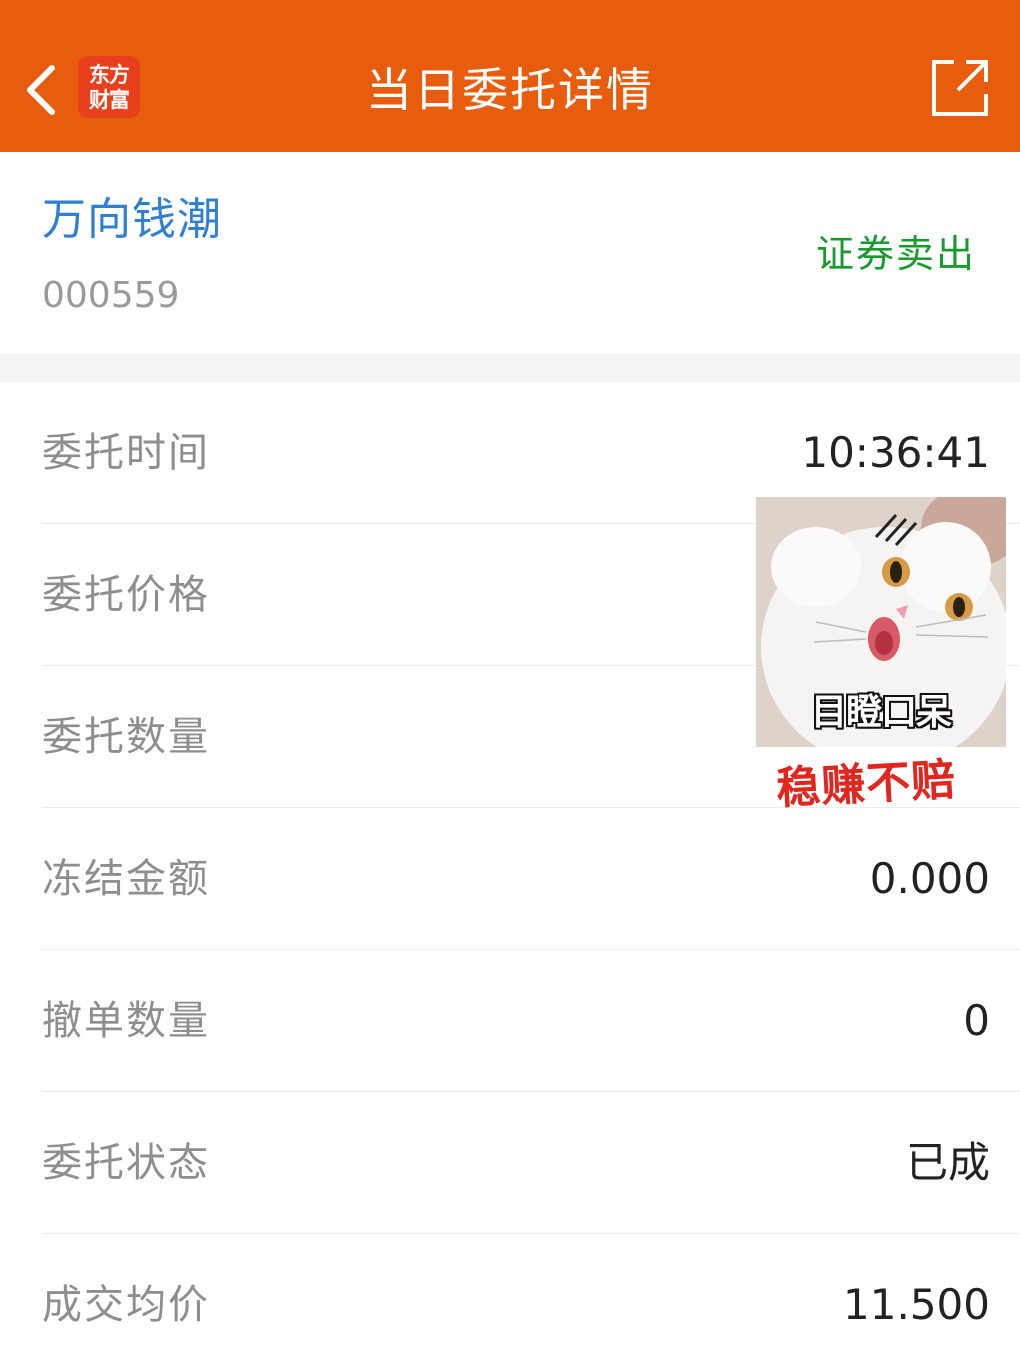  What do you see at coordinates (111, 295) in the screenshot?
I see `stock-code: 000559` at bounding box center [111, 295].